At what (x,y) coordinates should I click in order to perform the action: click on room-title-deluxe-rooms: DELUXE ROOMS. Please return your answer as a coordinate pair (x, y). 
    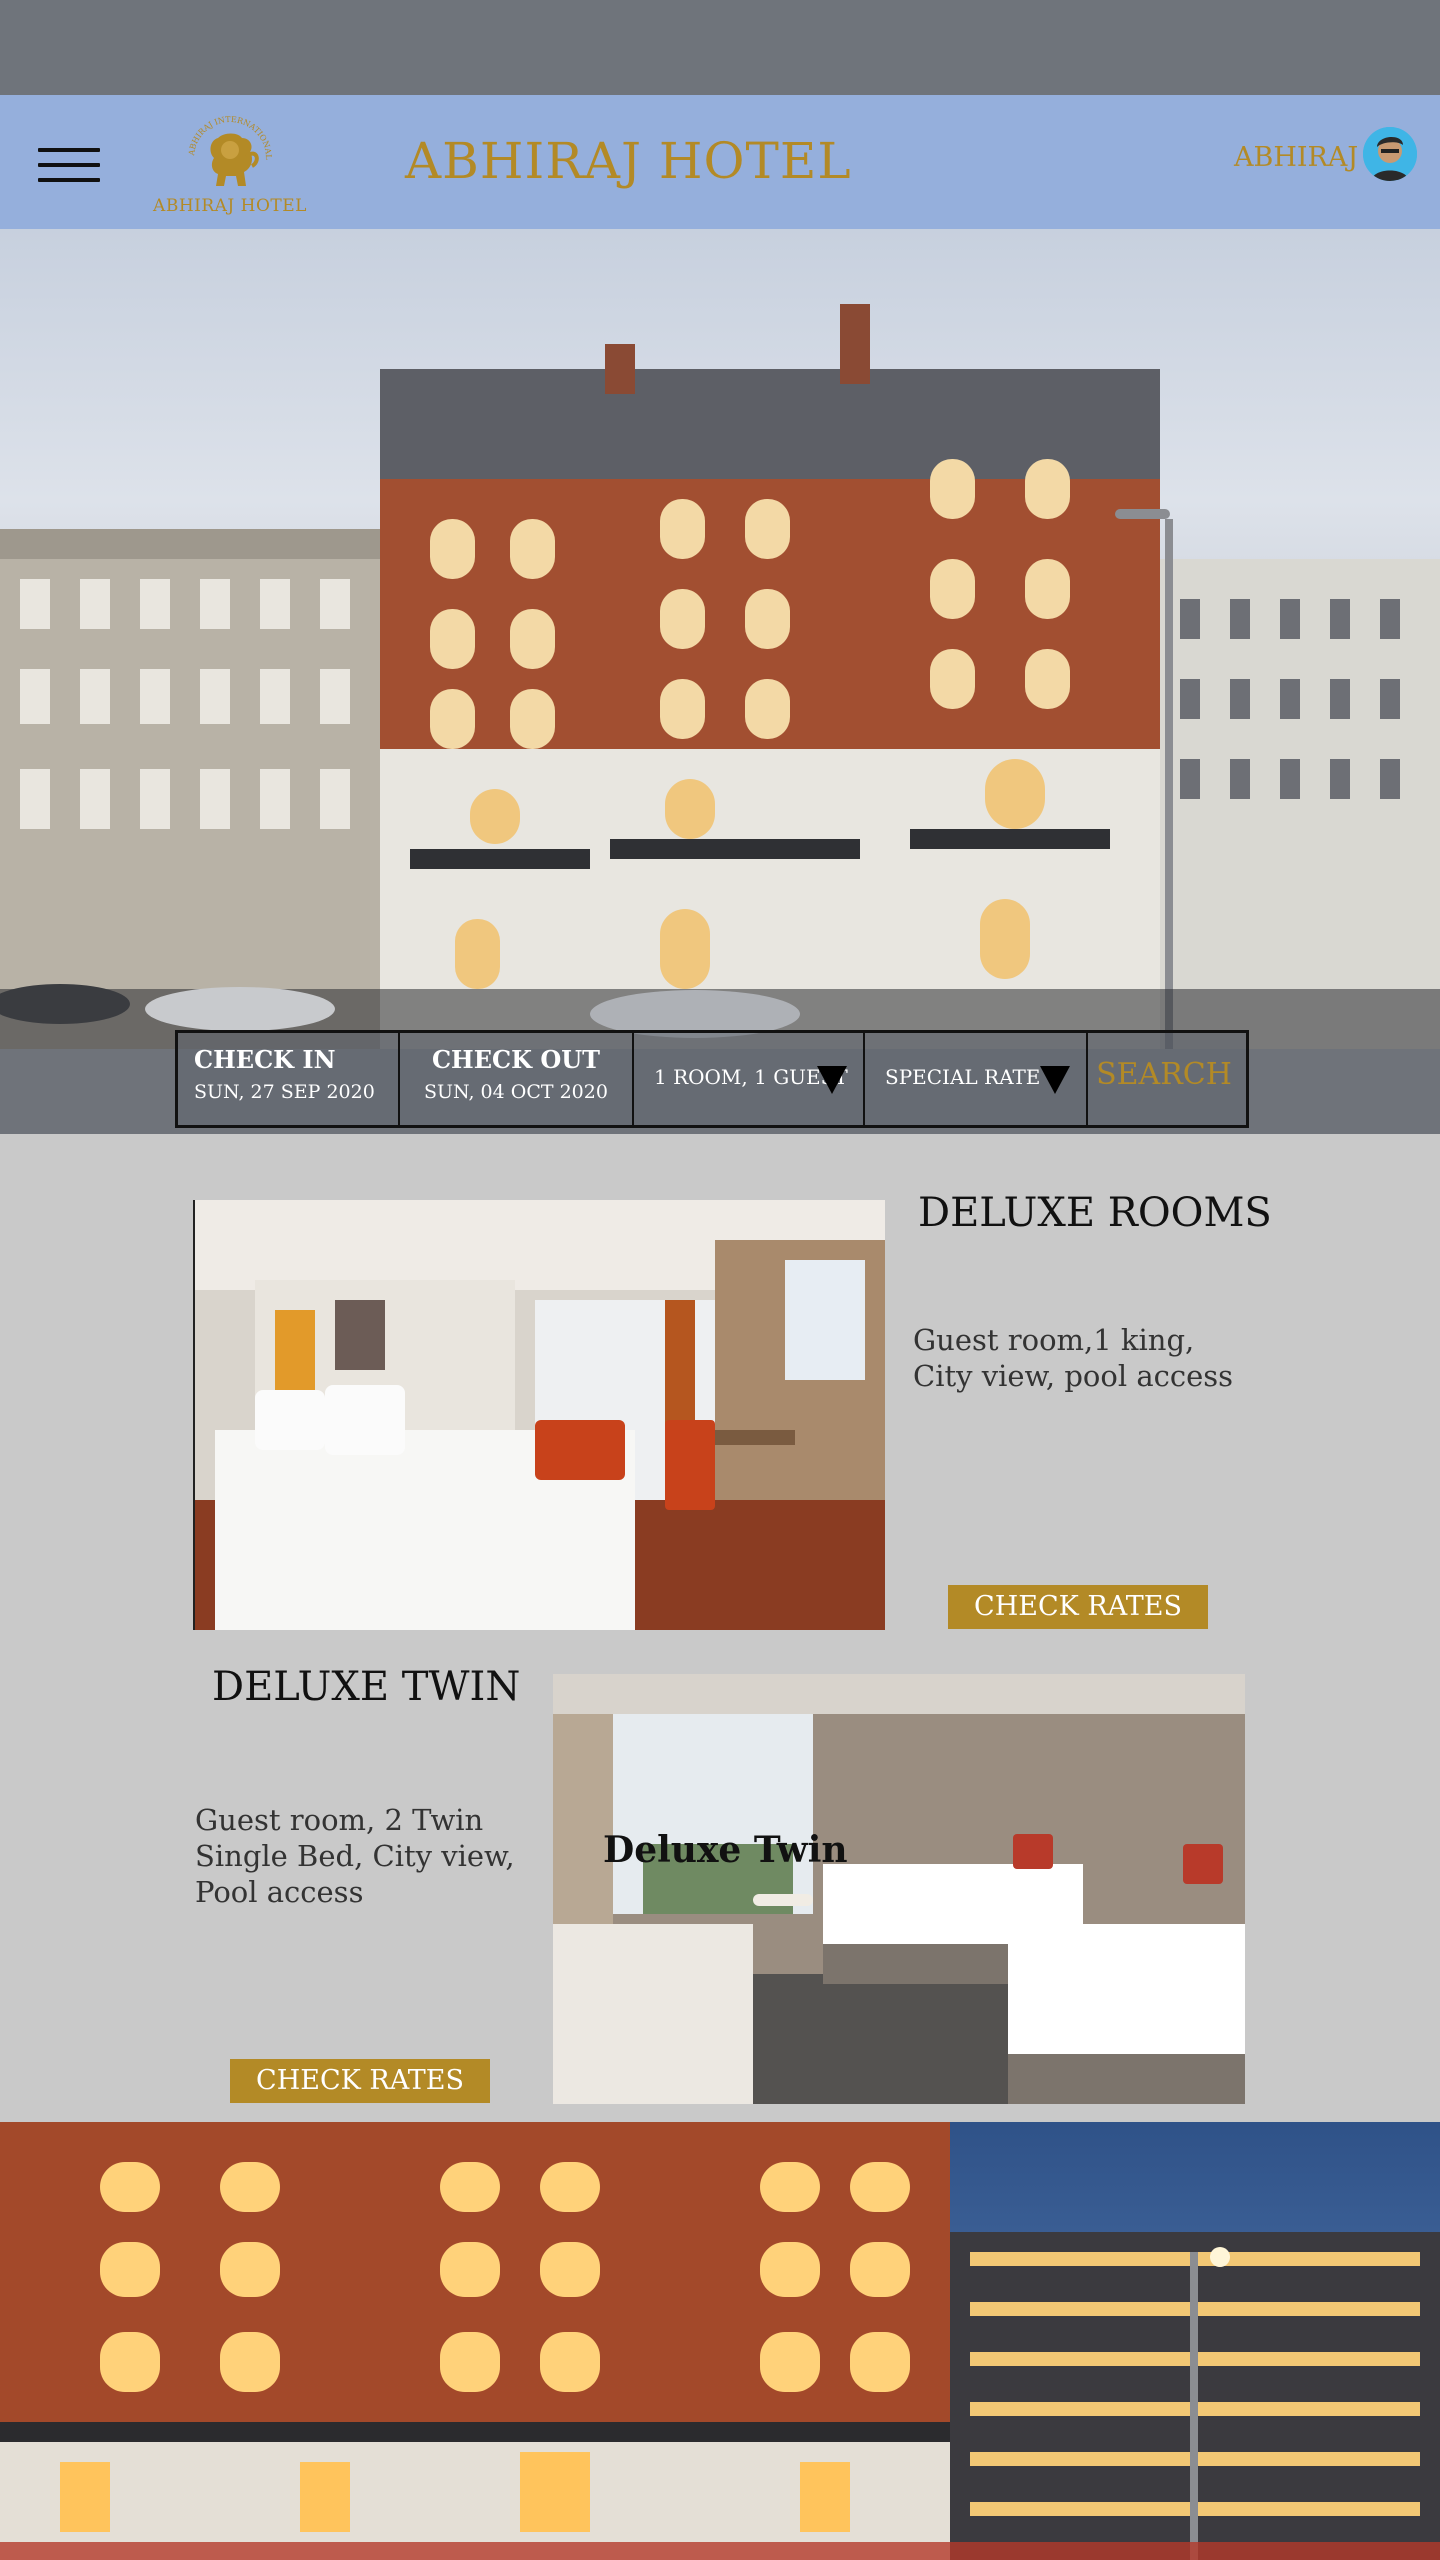
    Looking at the image, I should click on (1095, 1213).